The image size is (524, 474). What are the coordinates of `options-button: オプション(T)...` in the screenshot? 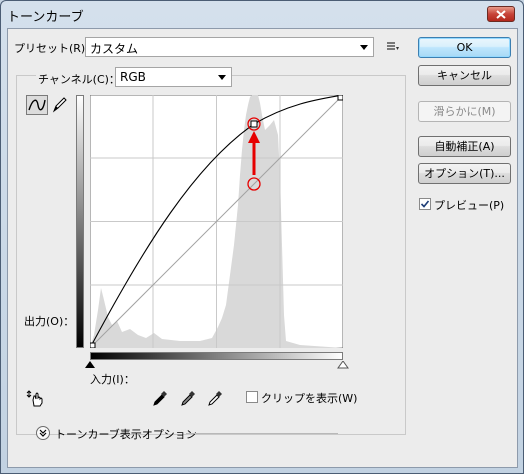 It's located at (464, 173).